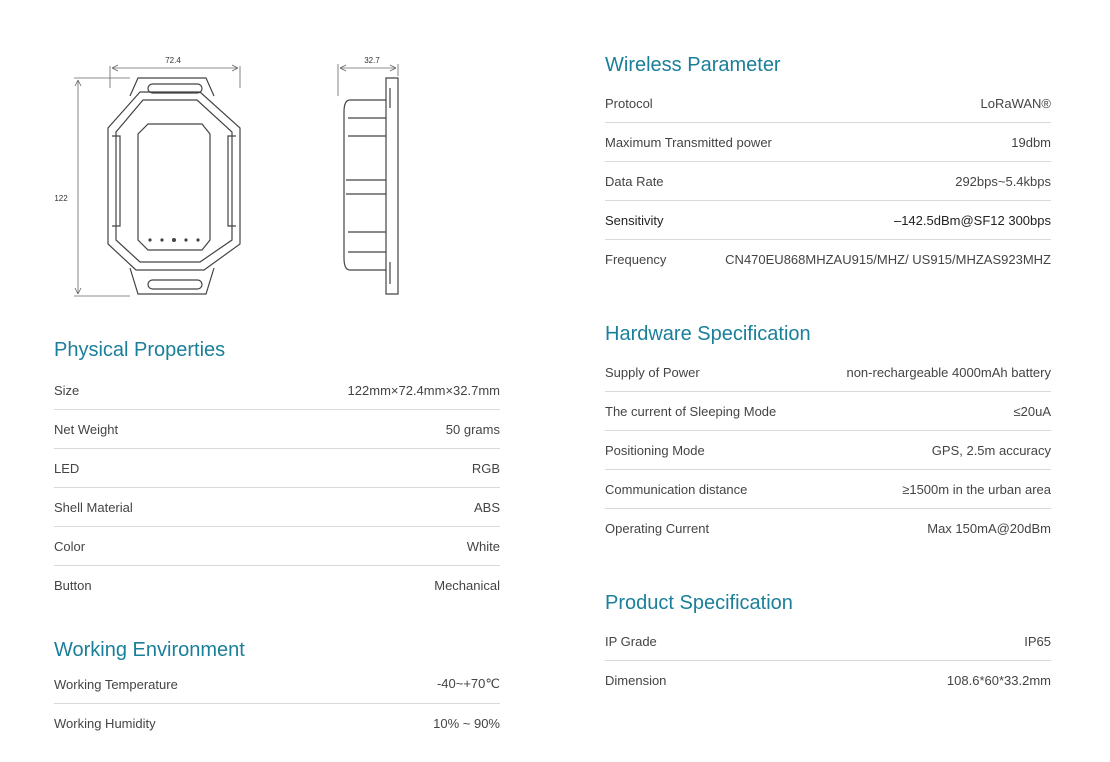  What do you see at coordinates (991, 450) in the screenshot?
I see `spec-value: GPS, 2.5m accuracy` at bounding box center [991, 450].